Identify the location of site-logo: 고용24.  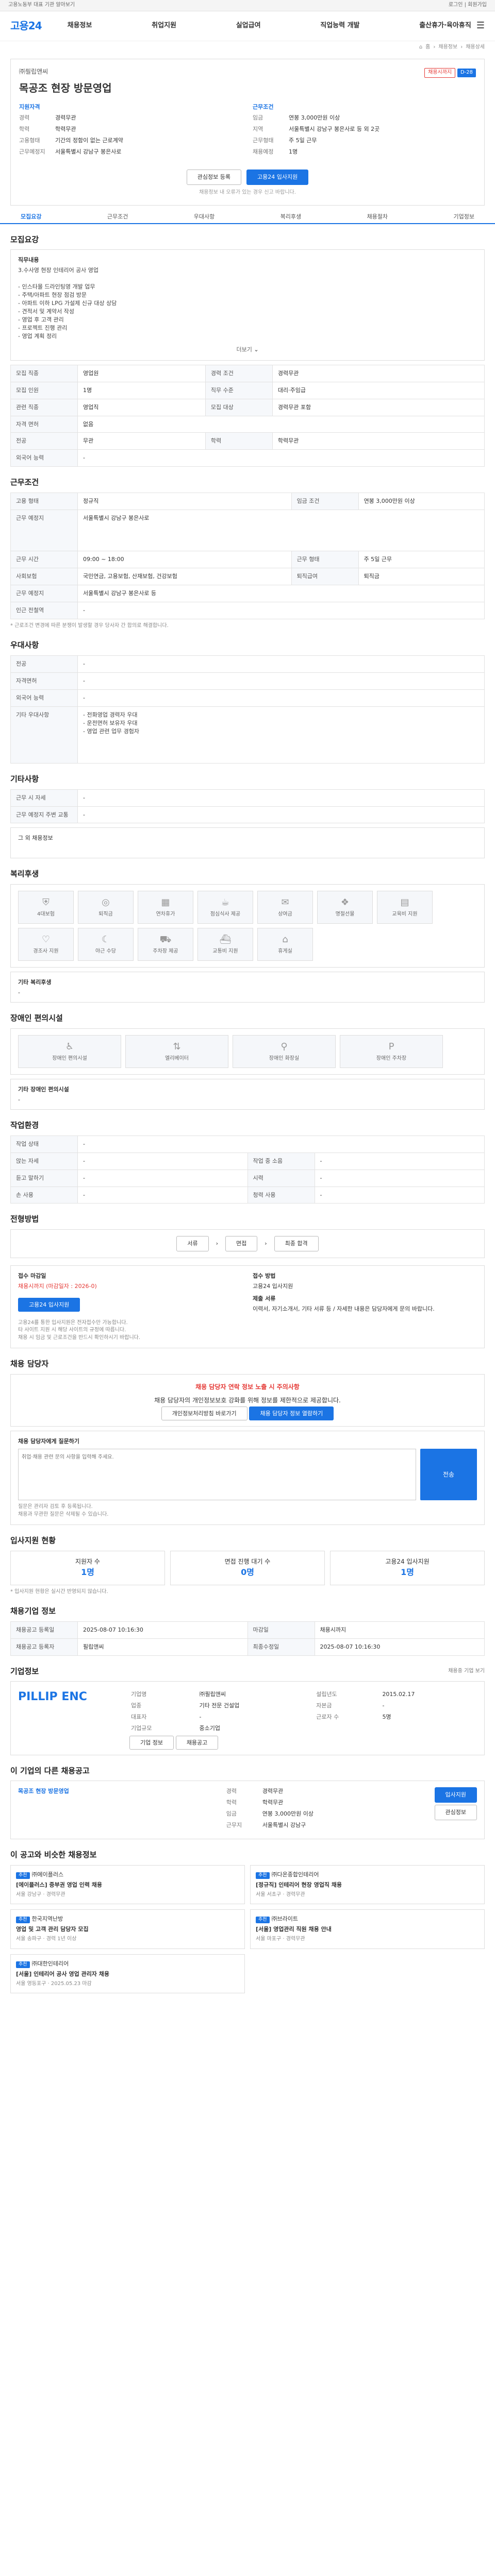
(26, 26).